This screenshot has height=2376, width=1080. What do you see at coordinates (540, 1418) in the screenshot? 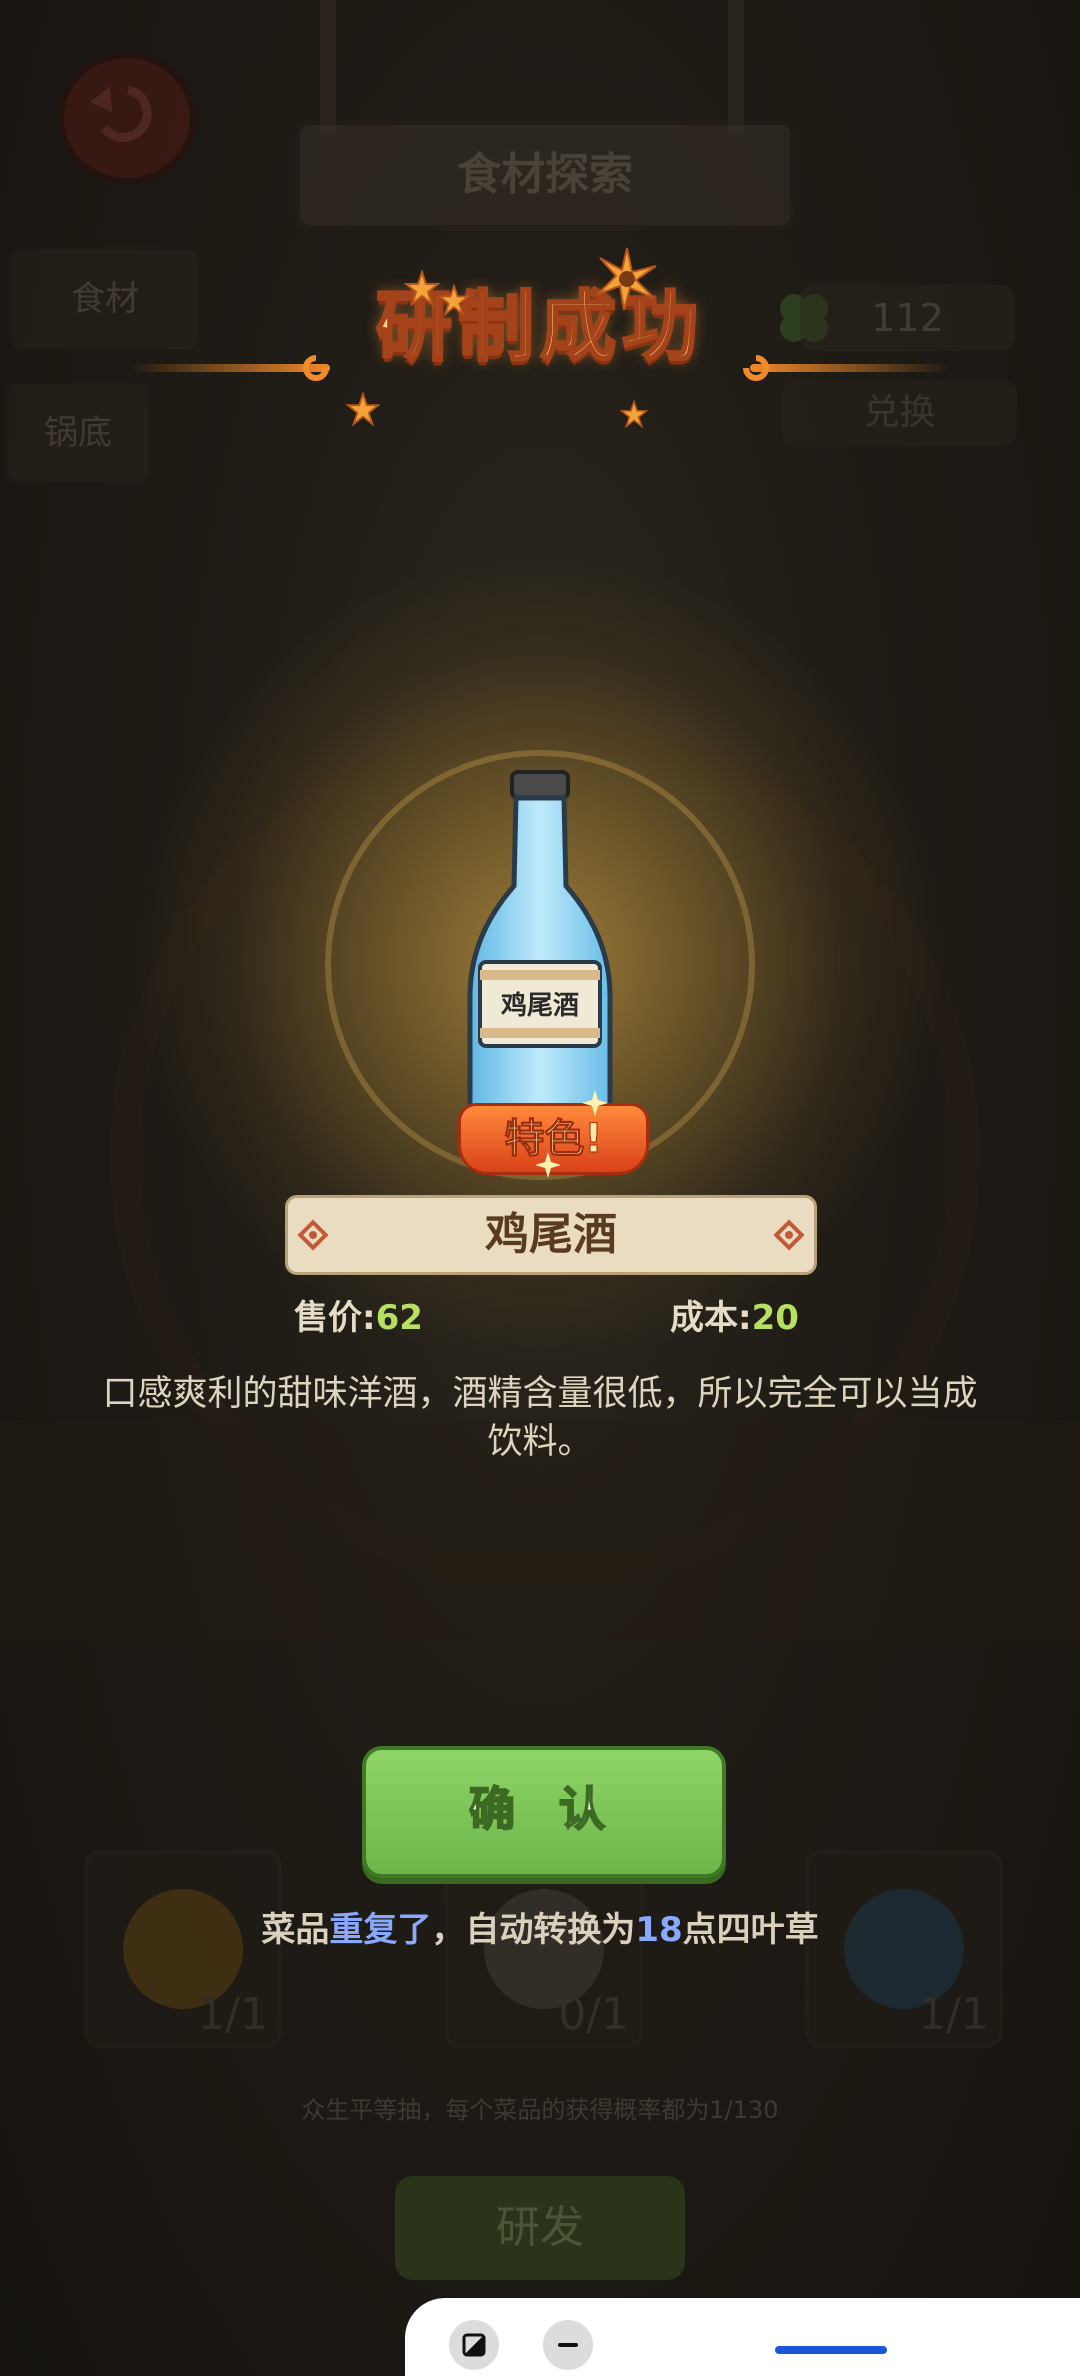
I see `item-description: 口感爽利的甜味洋酒，酒精含量很低，所以完全可以当成饮料。` at bounding box center [540, 1418].